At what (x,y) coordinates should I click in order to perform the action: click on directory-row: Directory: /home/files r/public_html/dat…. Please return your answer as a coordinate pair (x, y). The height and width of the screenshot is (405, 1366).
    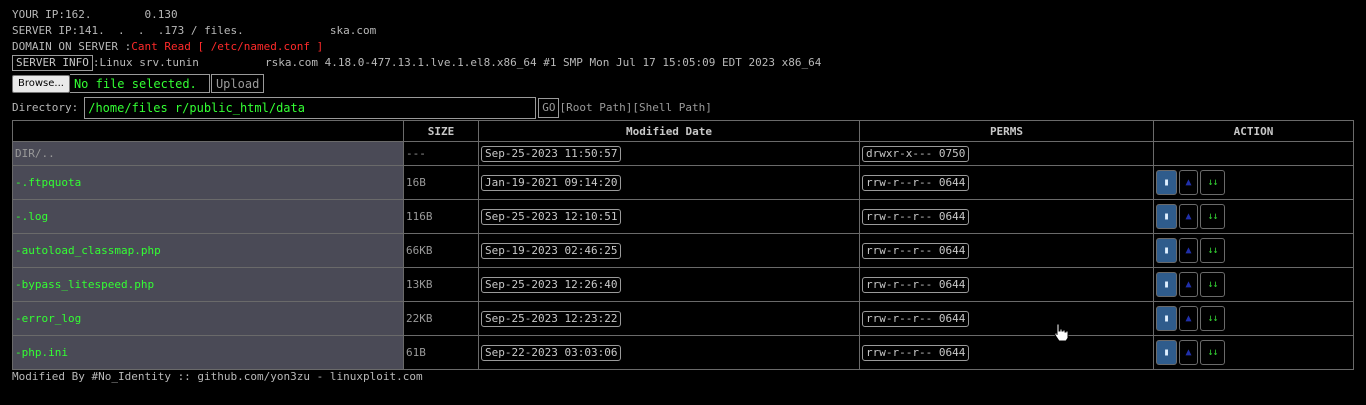
    Looking at the image, I should click on (362, 107).